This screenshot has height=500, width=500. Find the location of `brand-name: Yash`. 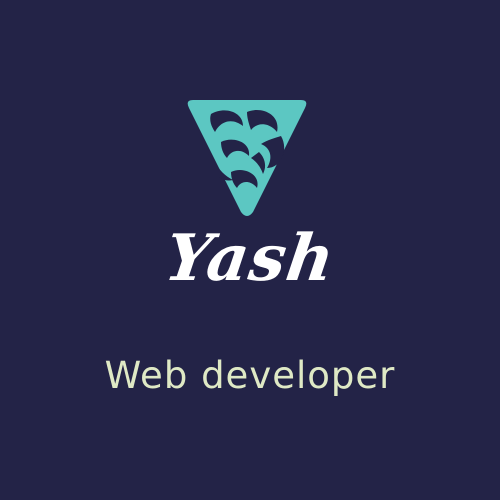

brand-name: Yash is located at coordinates (250, 258).